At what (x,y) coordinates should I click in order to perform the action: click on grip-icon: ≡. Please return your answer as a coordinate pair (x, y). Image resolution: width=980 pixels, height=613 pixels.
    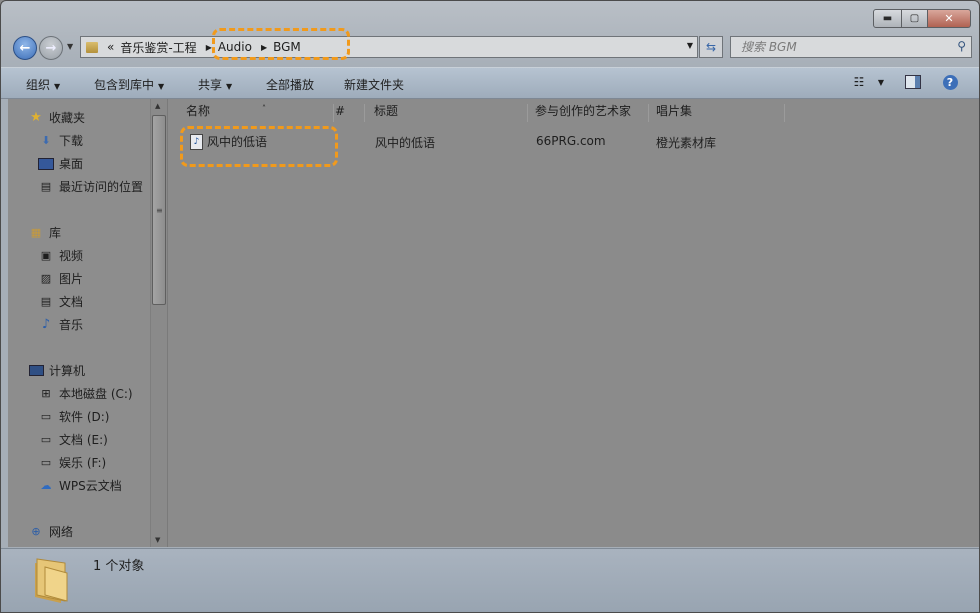
    Looking at the image, I should click on (159, 210).